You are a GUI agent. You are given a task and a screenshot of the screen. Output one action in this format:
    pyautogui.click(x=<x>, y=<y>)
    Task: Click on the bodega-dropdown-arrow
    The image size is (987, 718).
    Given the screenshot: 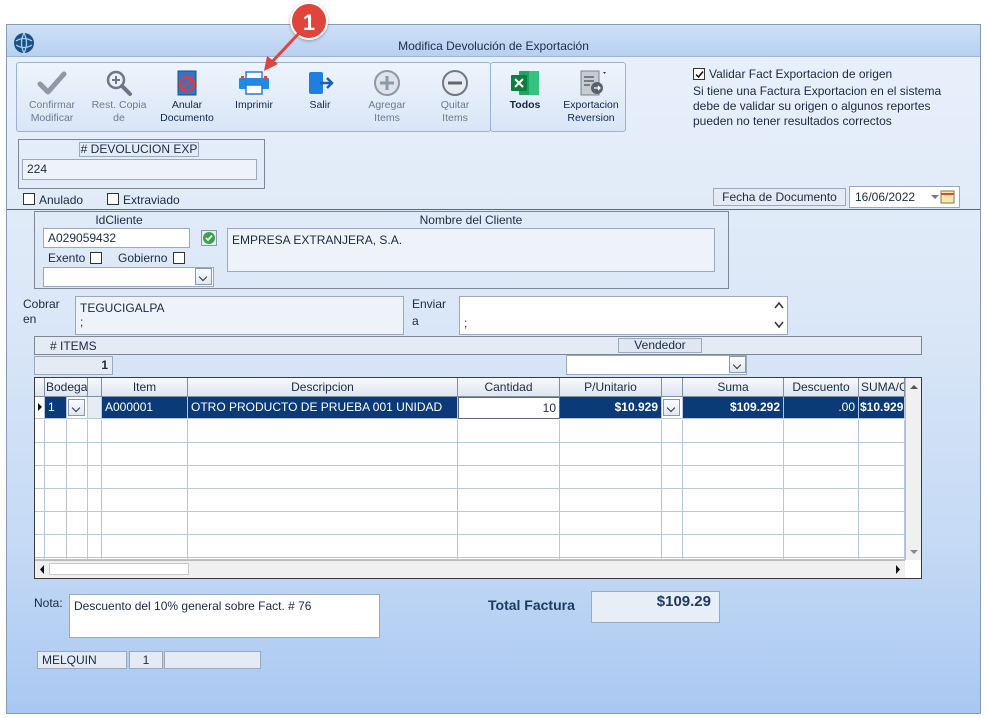 What is the action you would take?
    pyautogui.click(x=76, y=407)
    